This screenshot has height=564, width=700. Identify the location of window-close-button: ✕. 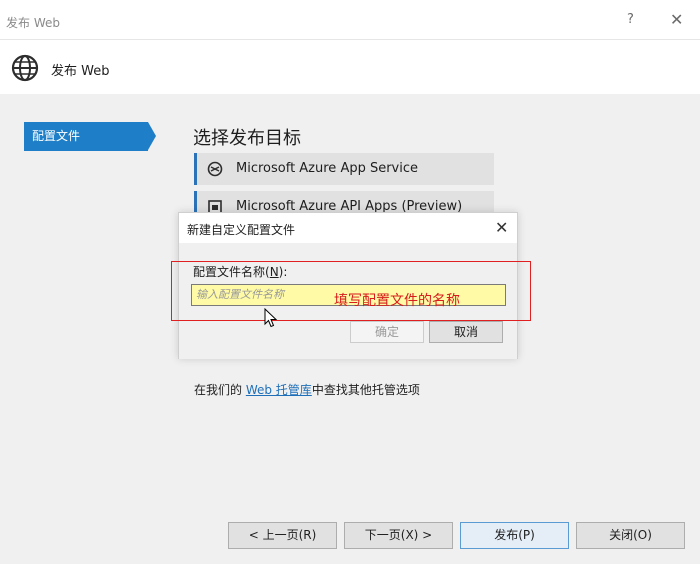
(676, 19).